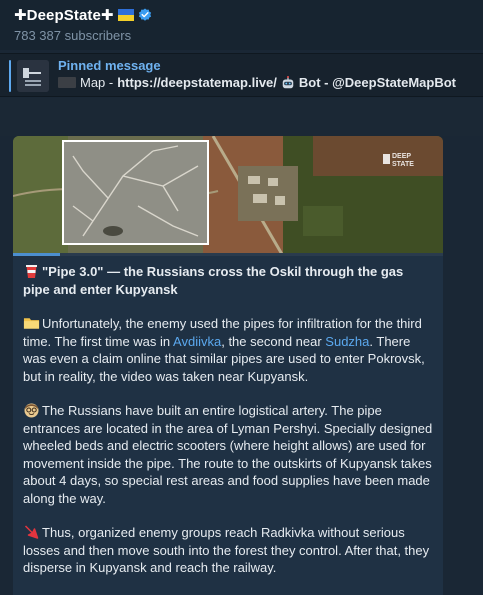 The image size is (483, 595). What do you see at coordinates (125, 15) in the screenshot?
I see `ukraine-flag-icon` at bounding box center [125, 15].